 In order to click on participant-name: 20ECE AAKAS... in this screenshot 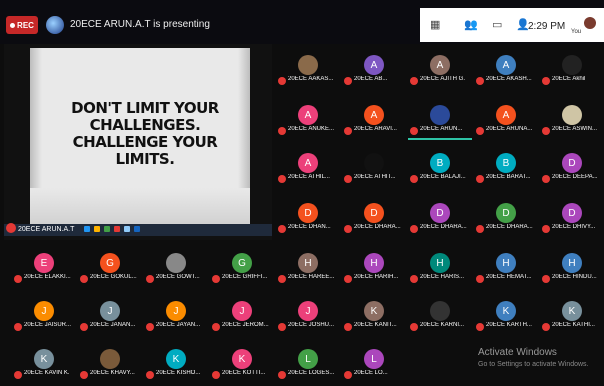, I will do `click(311, 79)`.